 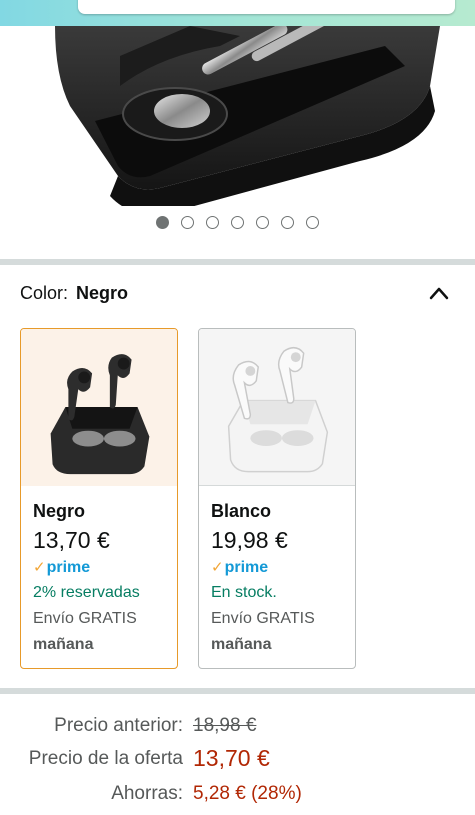 What do you see at coordinates (247, 793) in the screenshot?
I see `savings-value: 5,28 € (28%)` at bounding box center [247, 793].